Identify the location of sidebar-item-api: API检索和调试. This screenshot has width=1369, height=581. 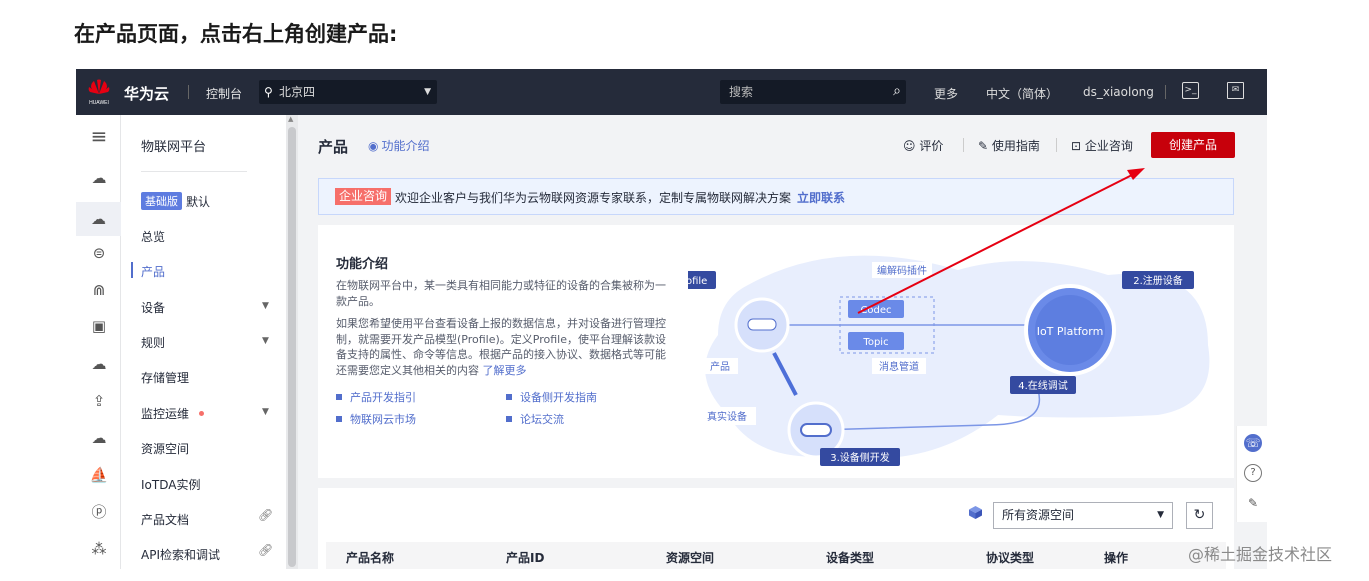
(180, 554).